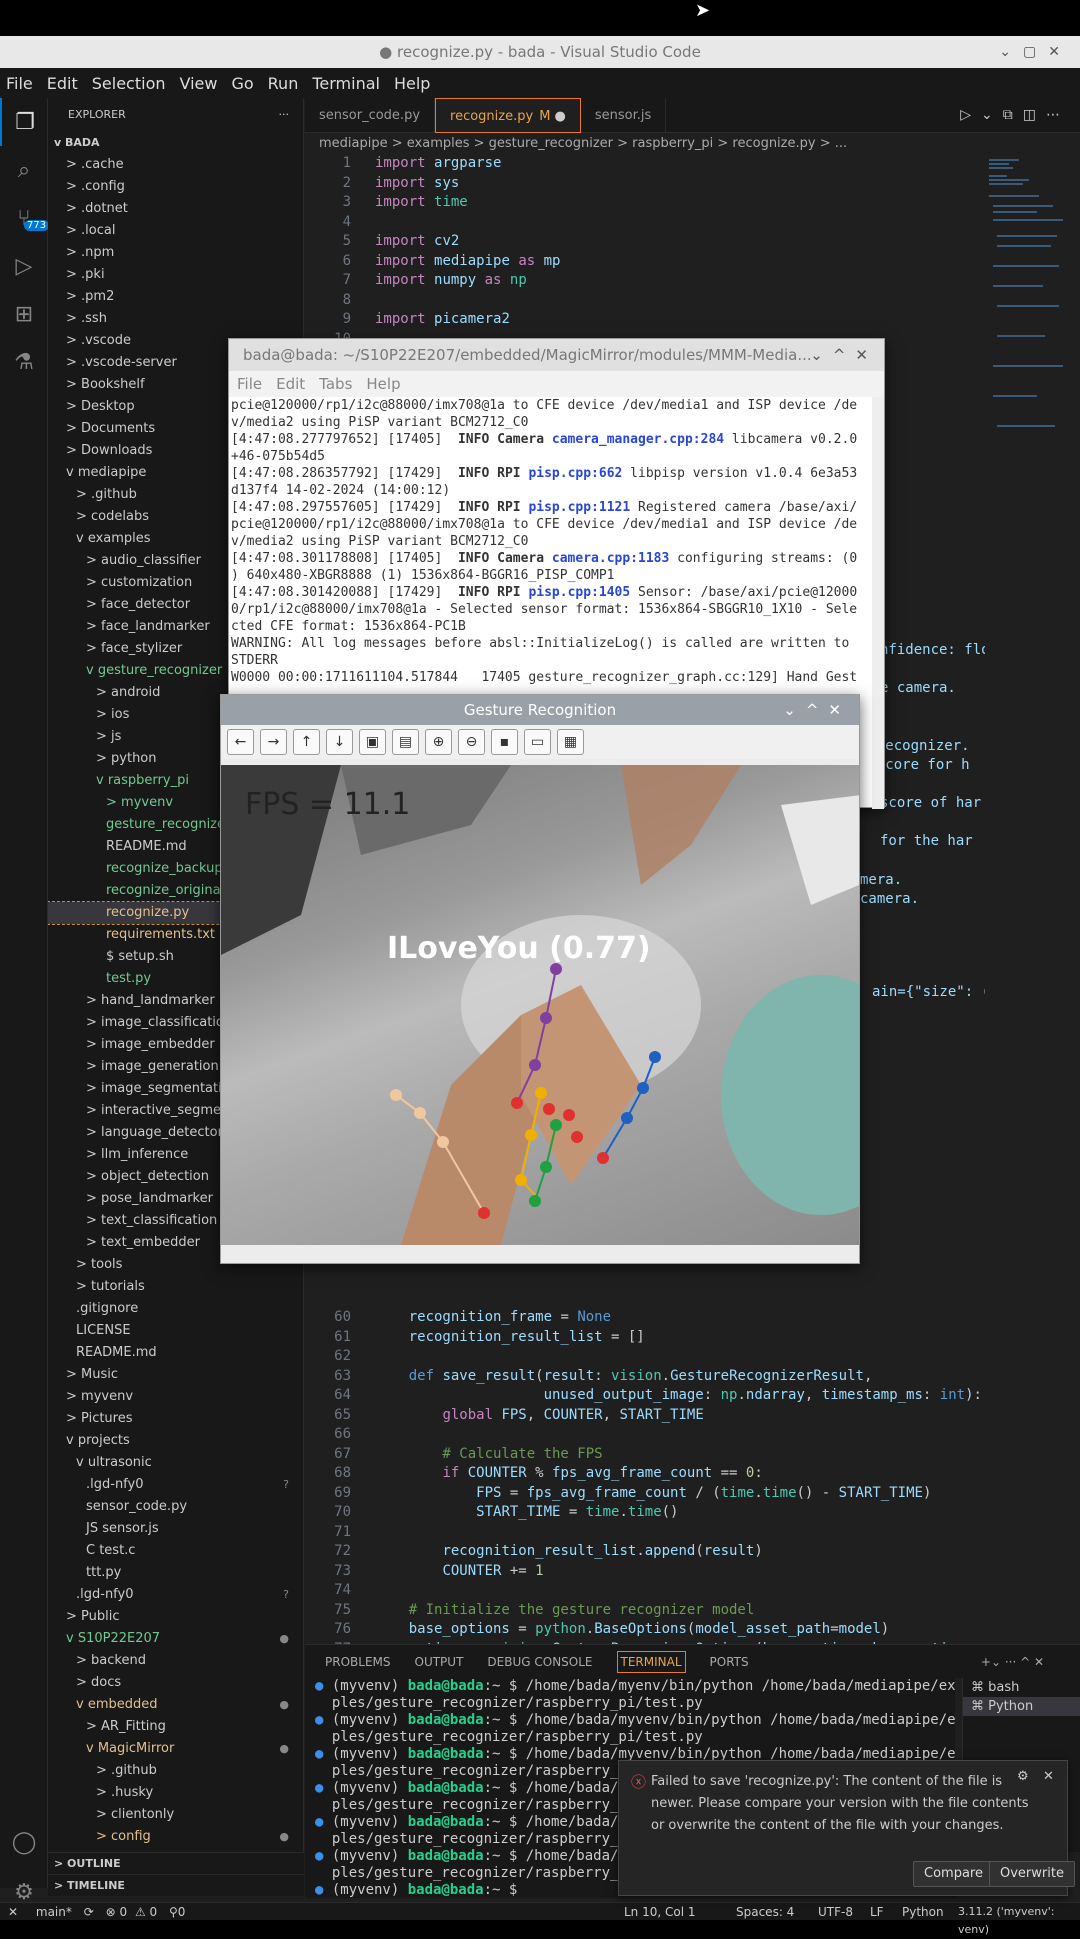  I want to click on image-icon: ▣, so click(372, 742).